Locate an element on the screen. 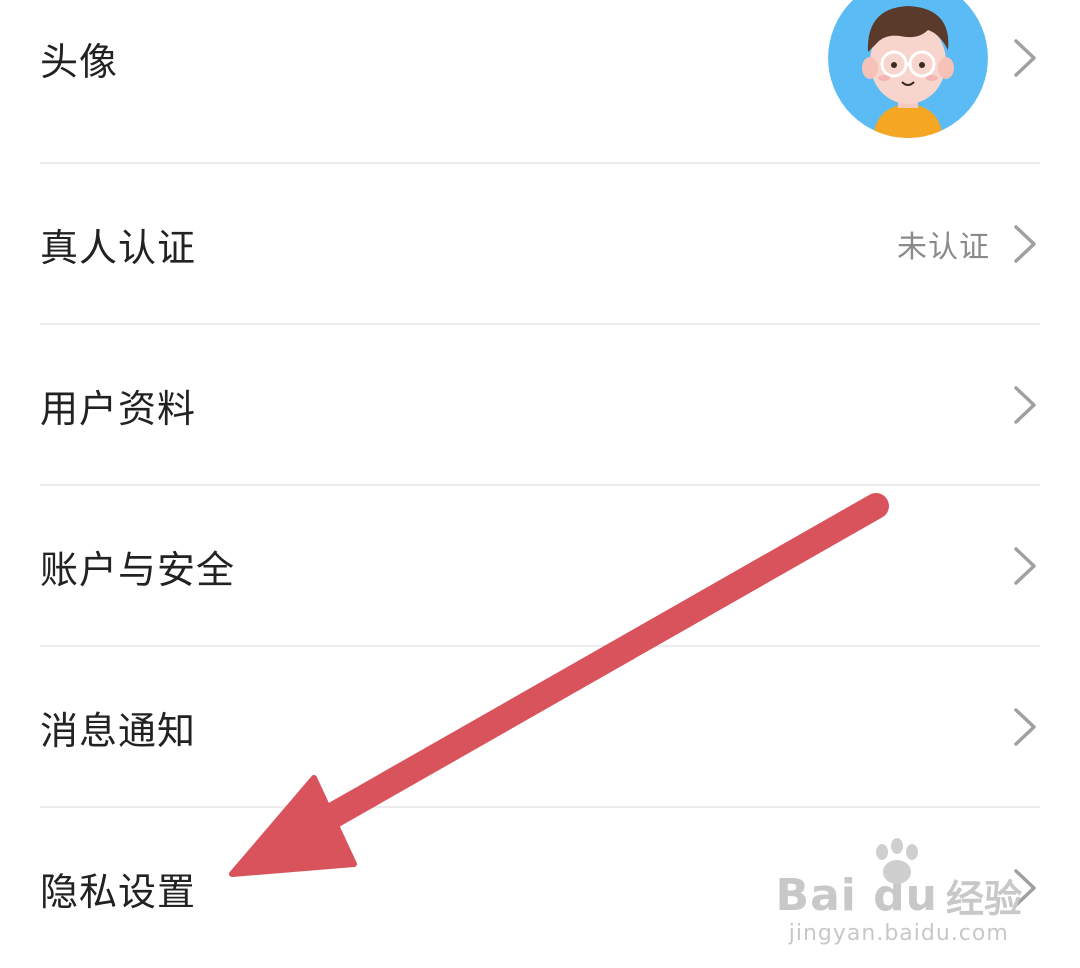  real-name-verification-label: 真人认证 is located at coordinates (118, 247).